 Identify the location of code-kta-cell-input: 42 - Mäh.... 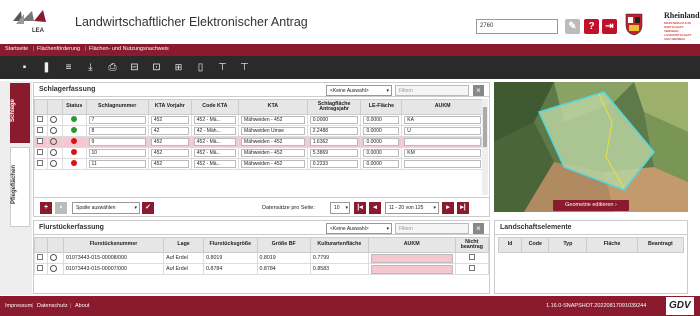
(215, 131).